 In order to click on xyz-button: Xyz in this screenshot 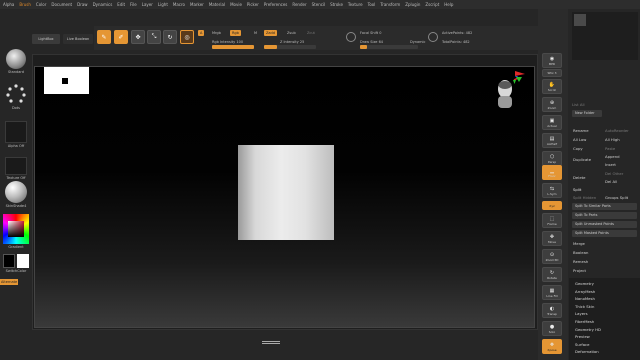, I will do `click(552, 205)`.